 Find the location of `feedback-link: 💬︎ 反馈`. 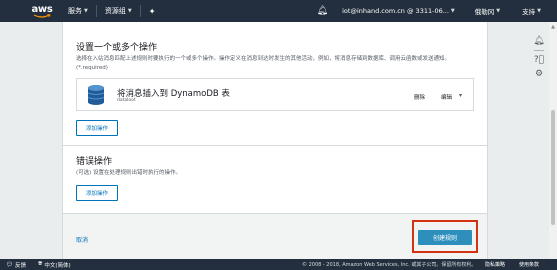

feedback-link: 💬︎ 反馈 is located at coordinates (16, 265).